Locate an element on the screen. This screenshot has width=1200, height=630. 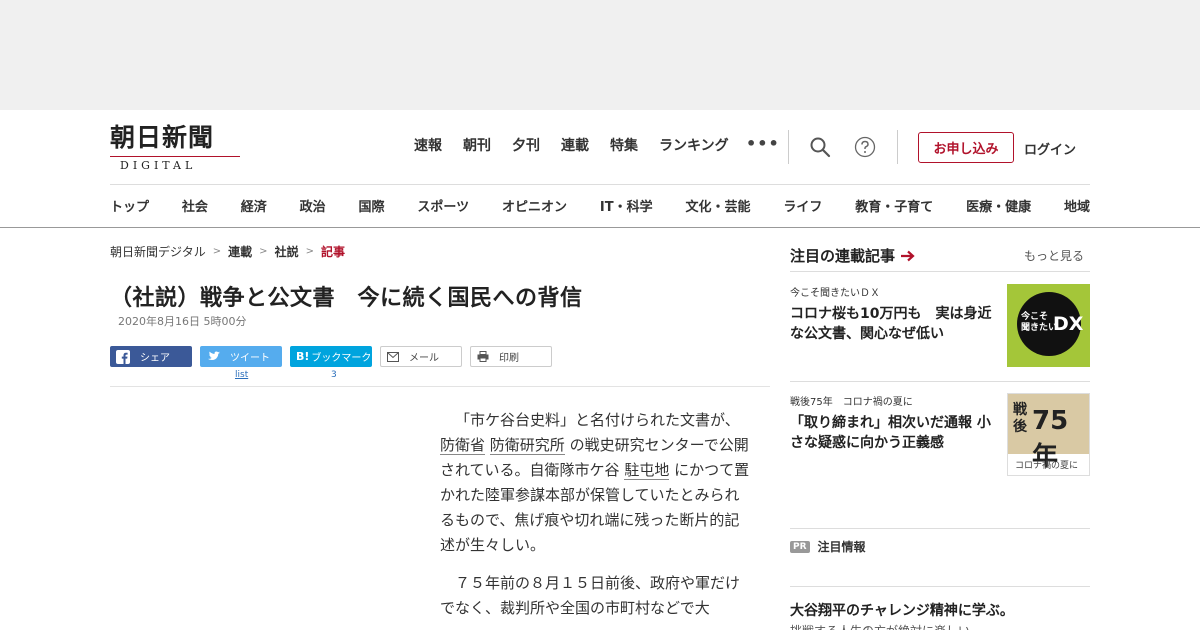
twitter-share-label: ツイート is located at coordinates (250, 358).